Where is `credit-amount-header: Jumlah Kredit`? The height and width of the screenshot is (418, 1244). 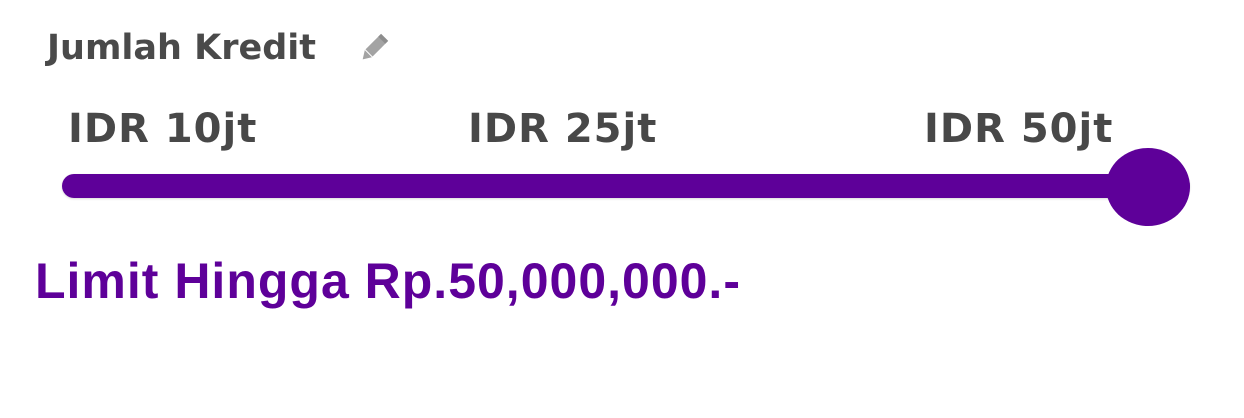 credit-amount-header: Jumlah Kredit is located at coordinates (219, 48).